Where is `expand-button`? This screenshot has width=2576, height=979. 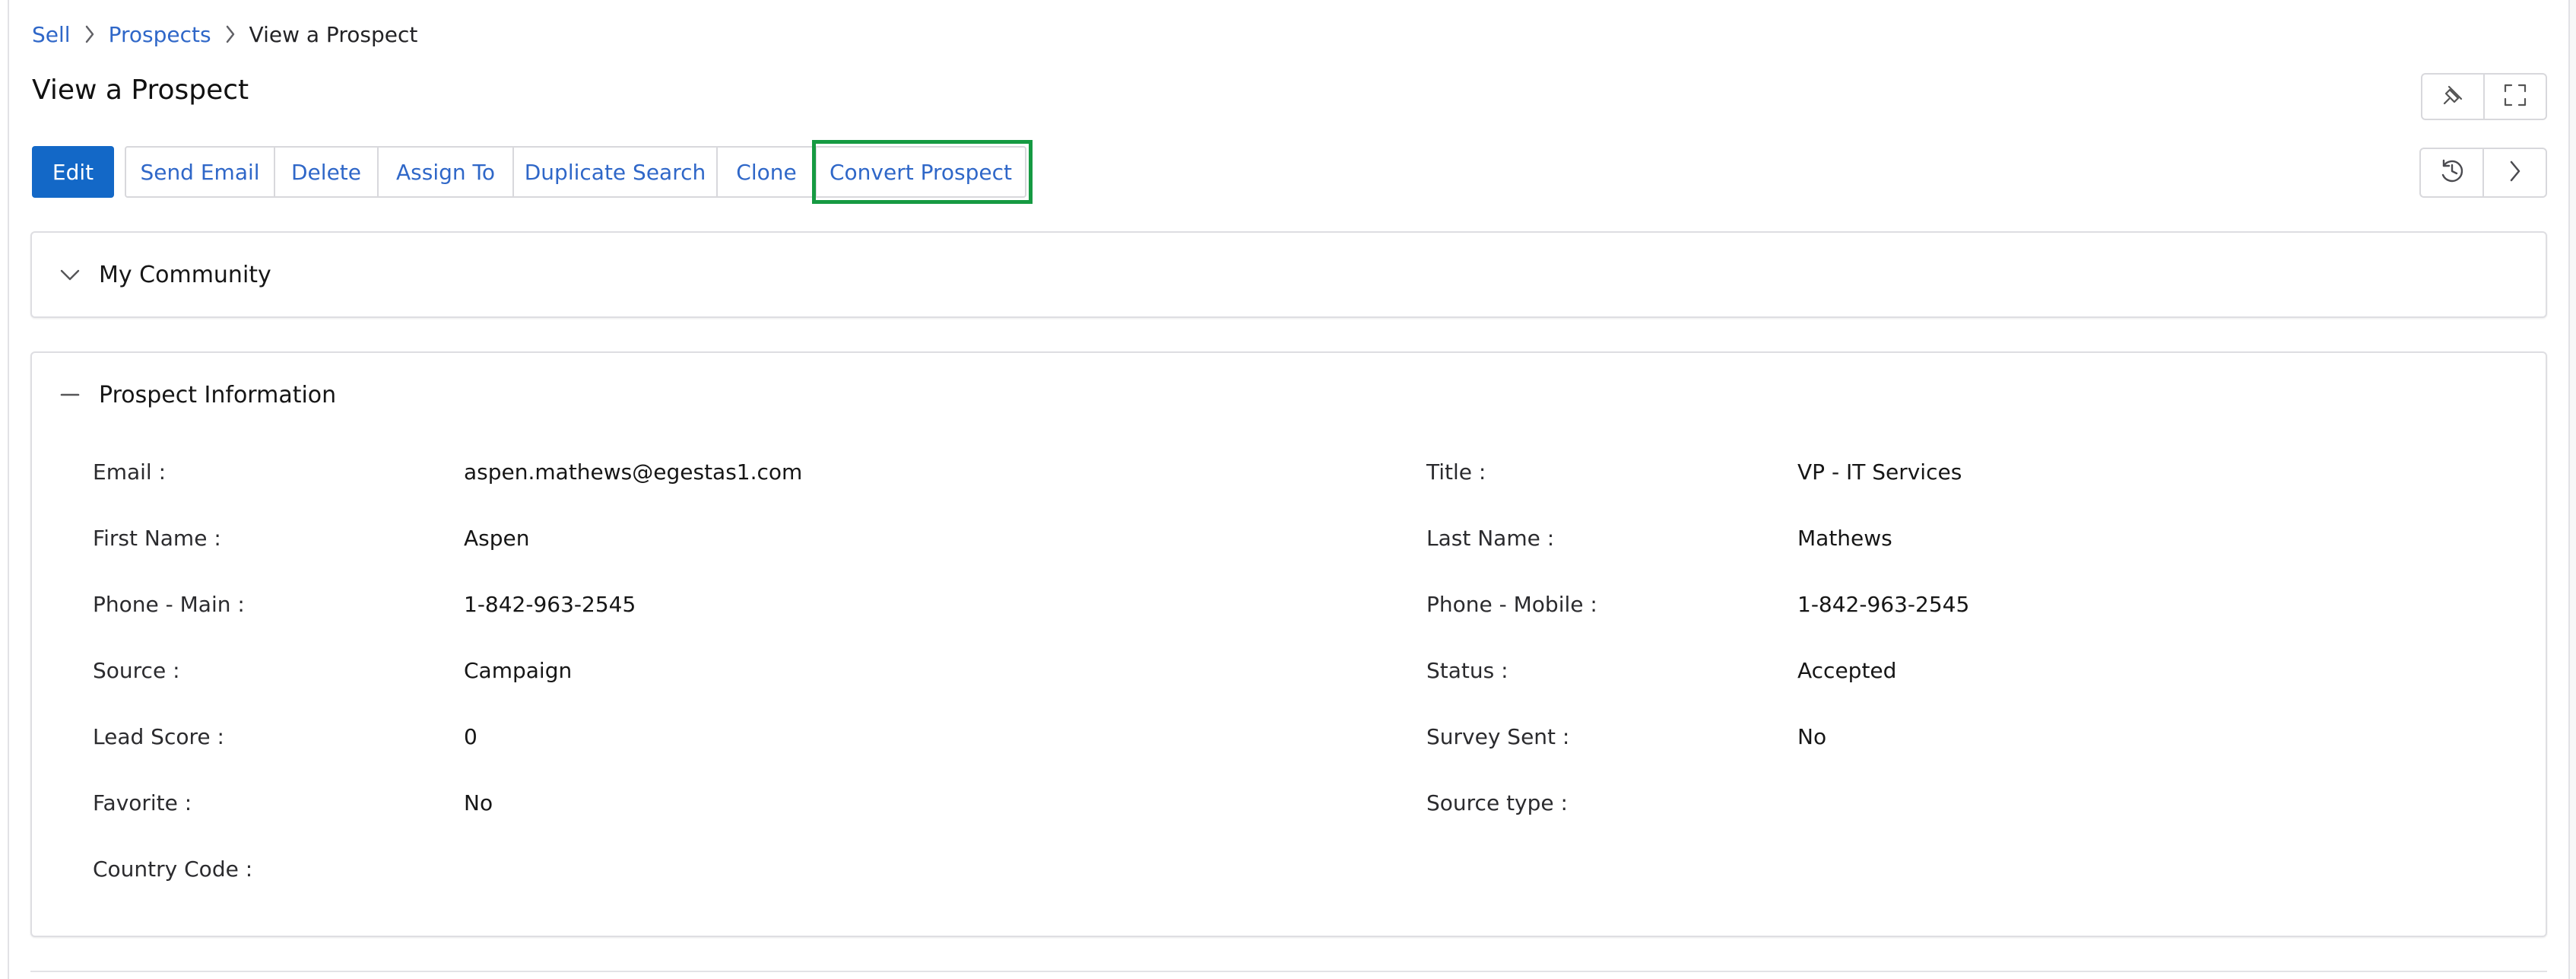 expand-button is located at coordinates (2515, 97).